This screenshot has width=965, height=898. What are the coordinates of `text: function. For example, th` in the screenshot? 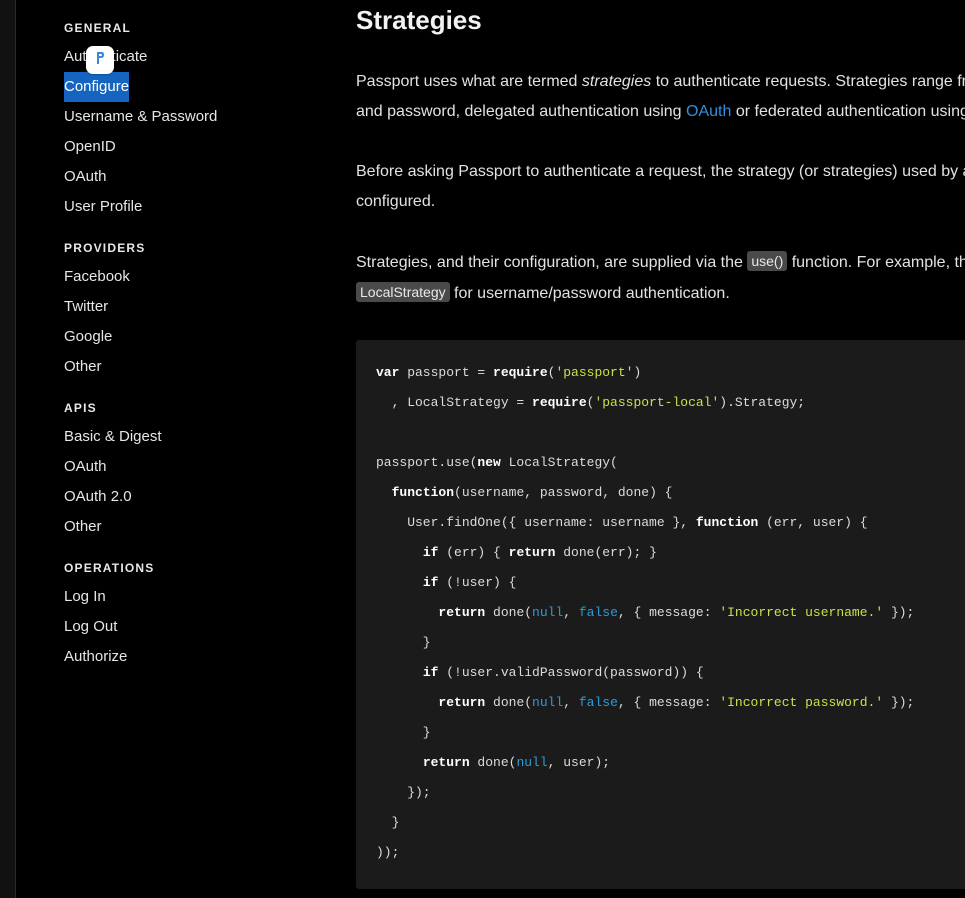 It's located at (876, 262).